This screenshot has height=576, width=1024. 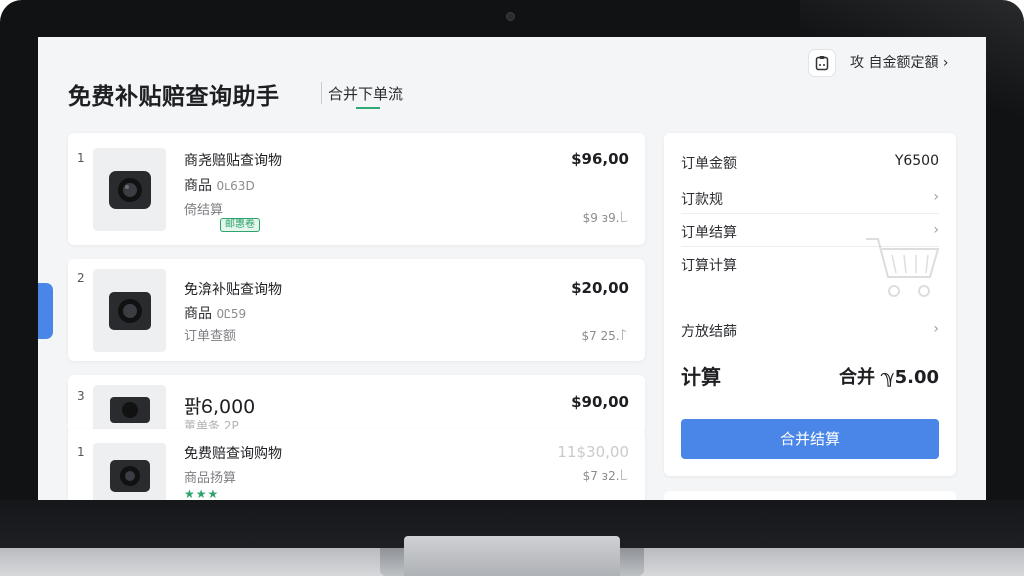 I want to click on product-sku: 0ʟ63D, so click(x=235, y=186).